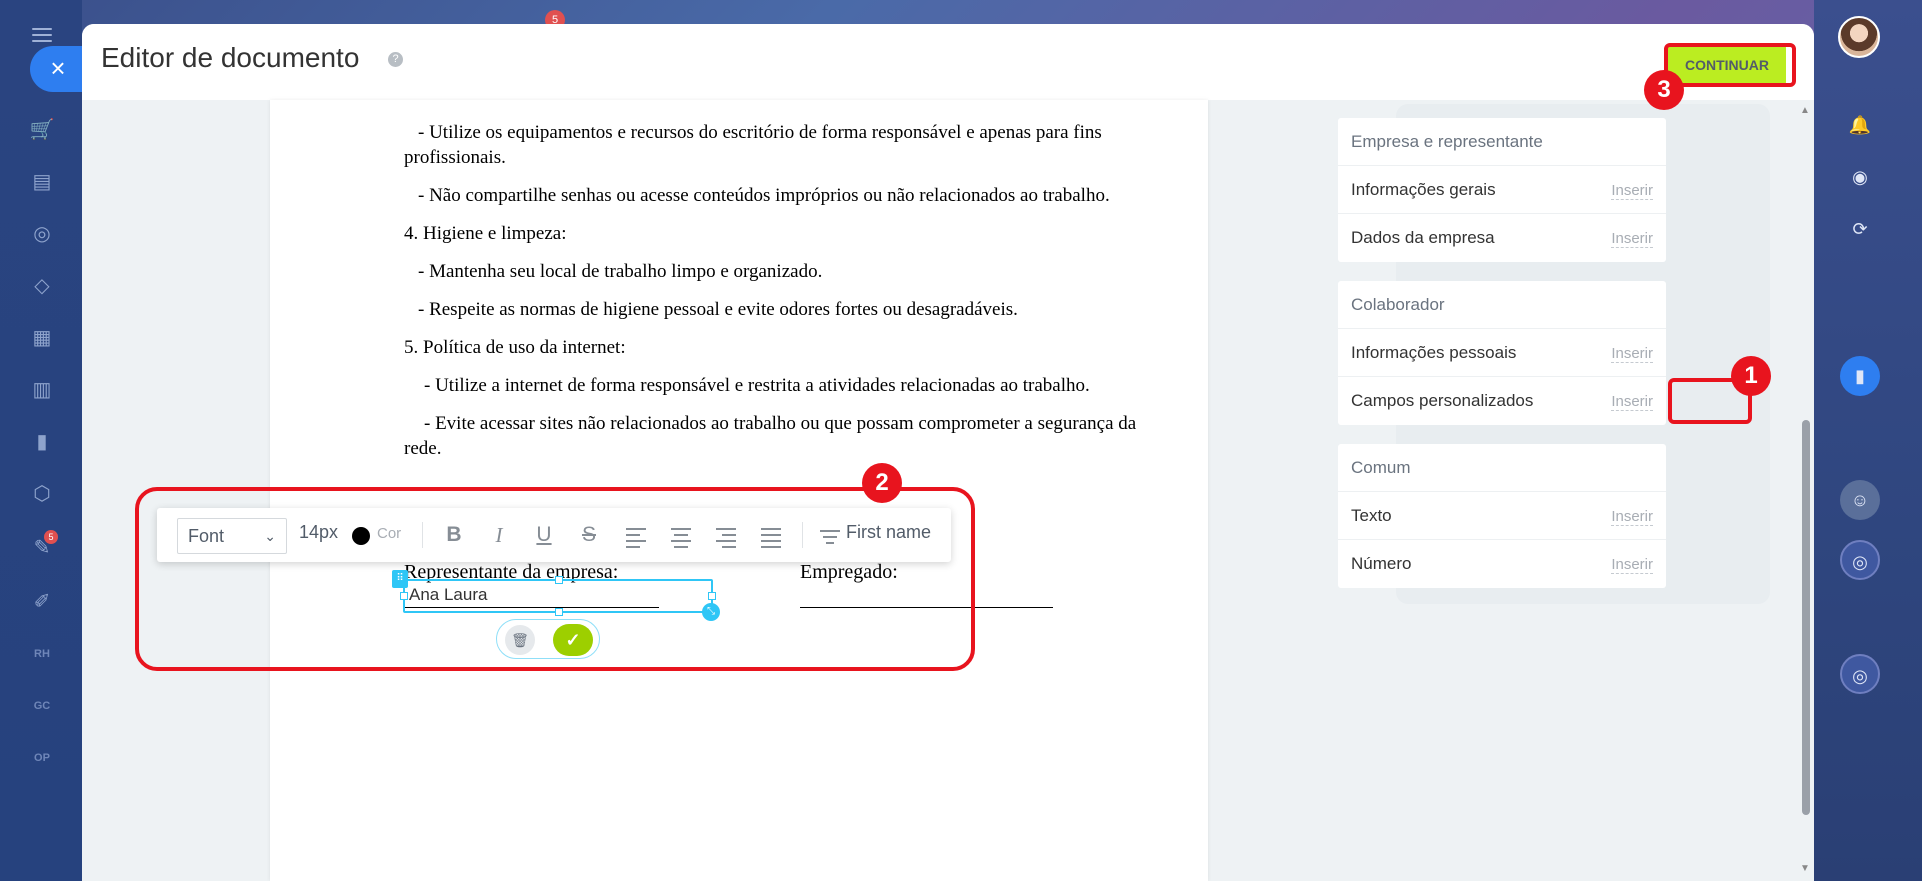  I want to click on close-button: ×, so click(56, 69).